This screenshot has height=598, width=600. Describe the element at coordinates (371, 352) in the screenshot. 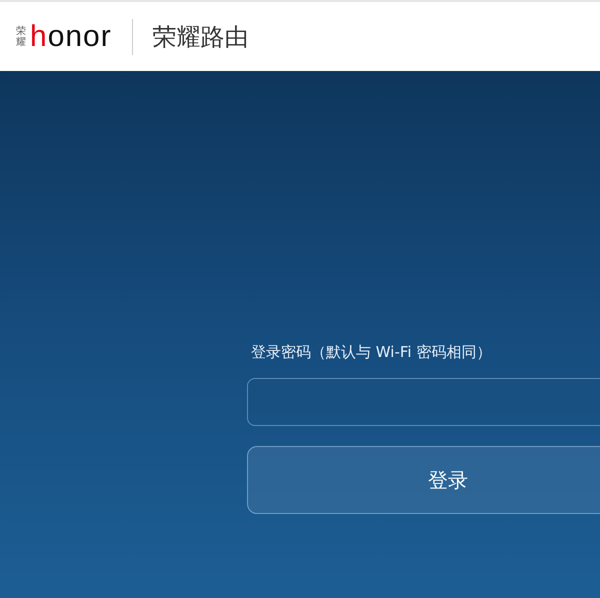

I see `password-label: 登录密码（默认与 Wi-Fi 密码相同）` at that location.